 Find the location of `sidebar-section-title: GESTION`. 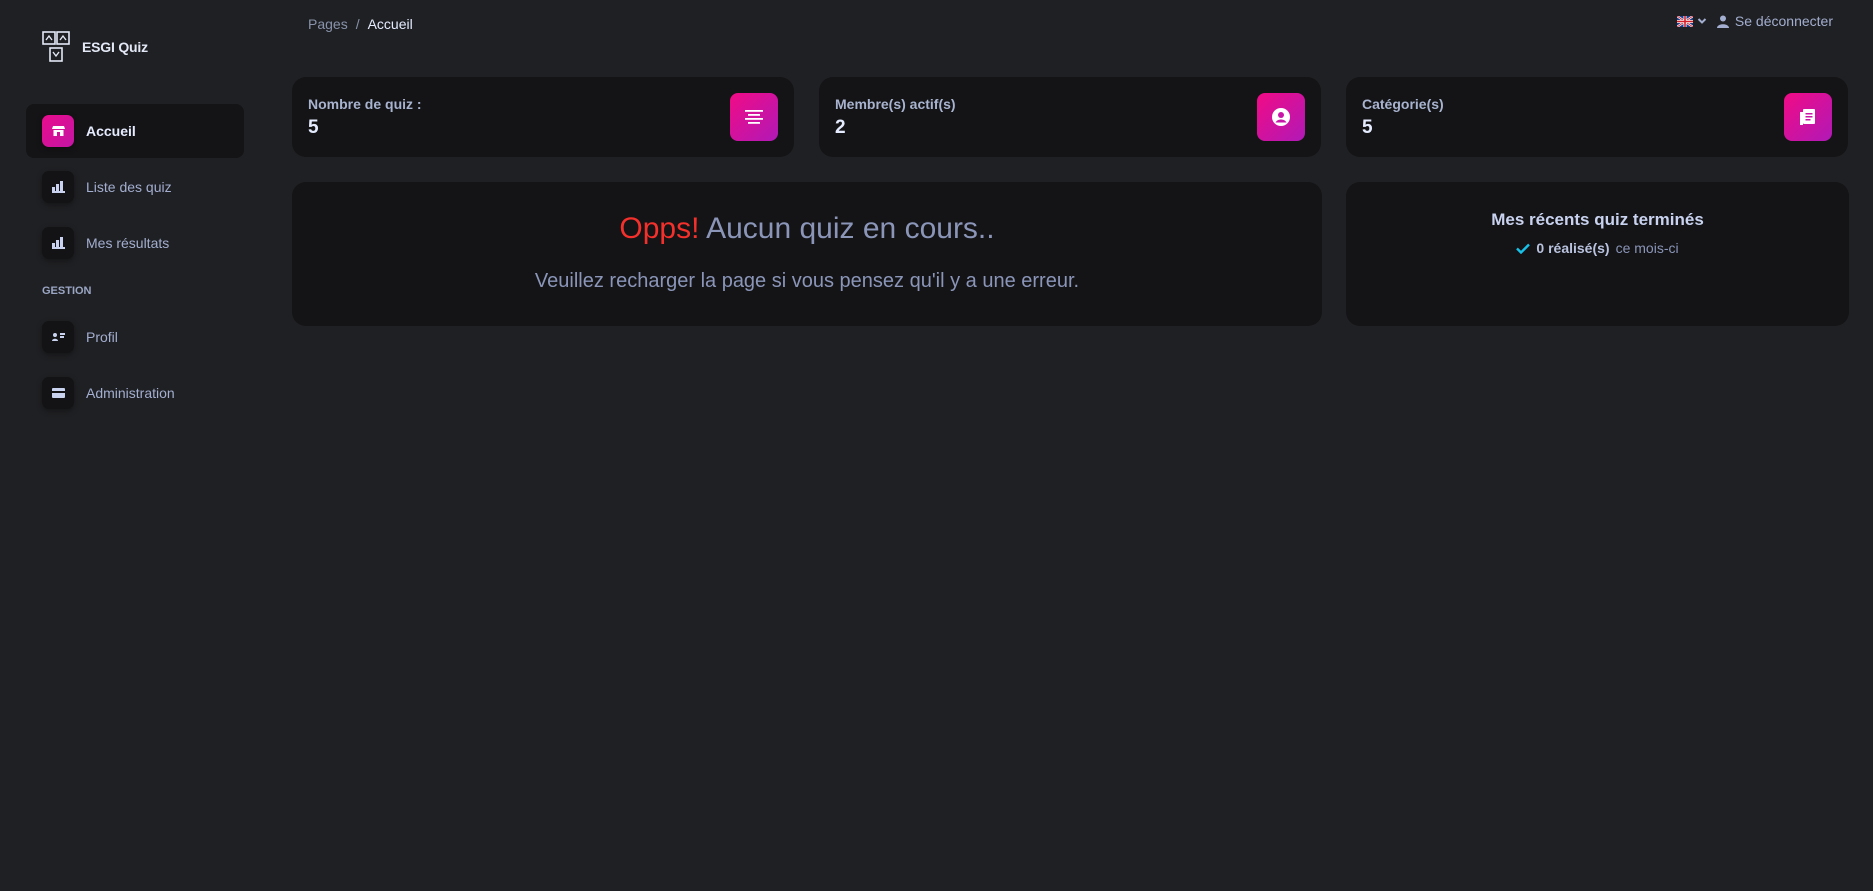

sidebar-section-title: GESTION is located at coordinates (67, 291).